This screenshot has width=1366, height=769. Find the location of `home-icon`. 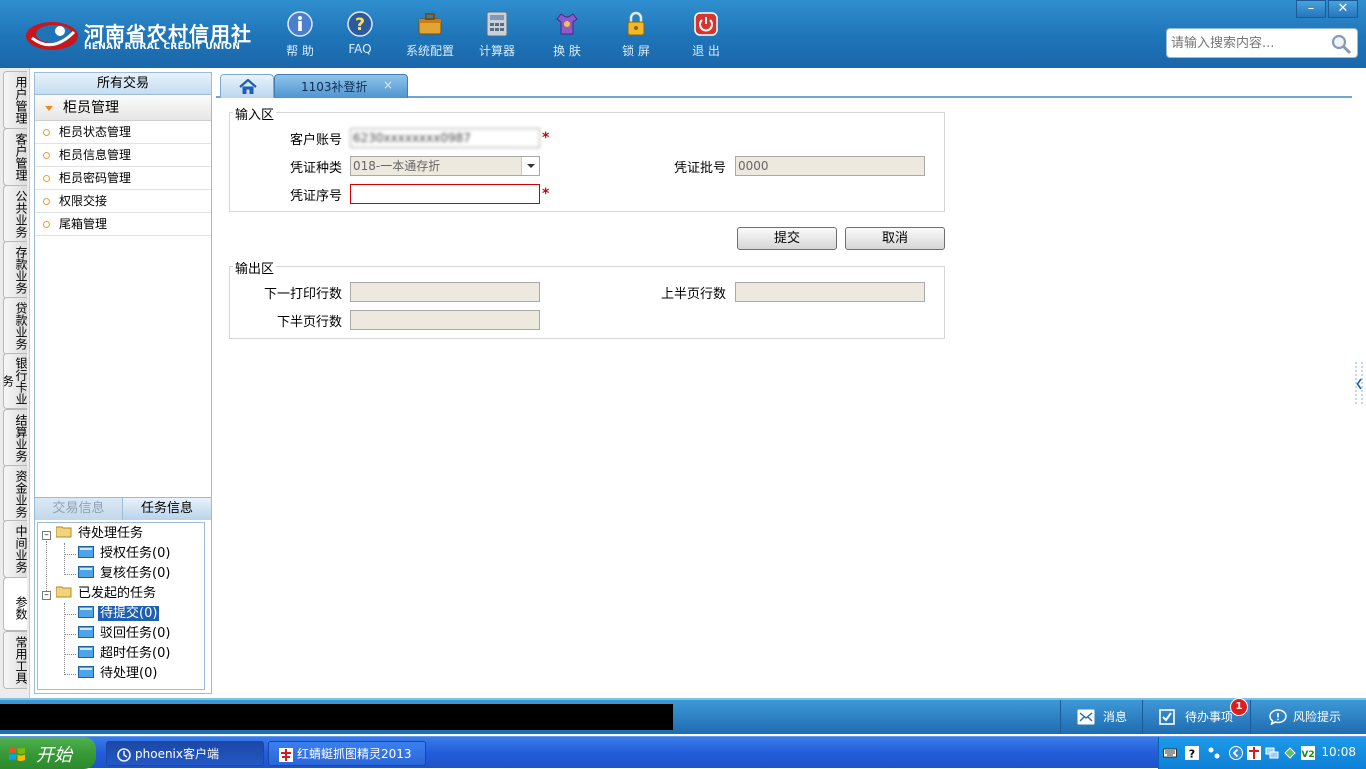

home-icon is located at coordinates (248, 86).